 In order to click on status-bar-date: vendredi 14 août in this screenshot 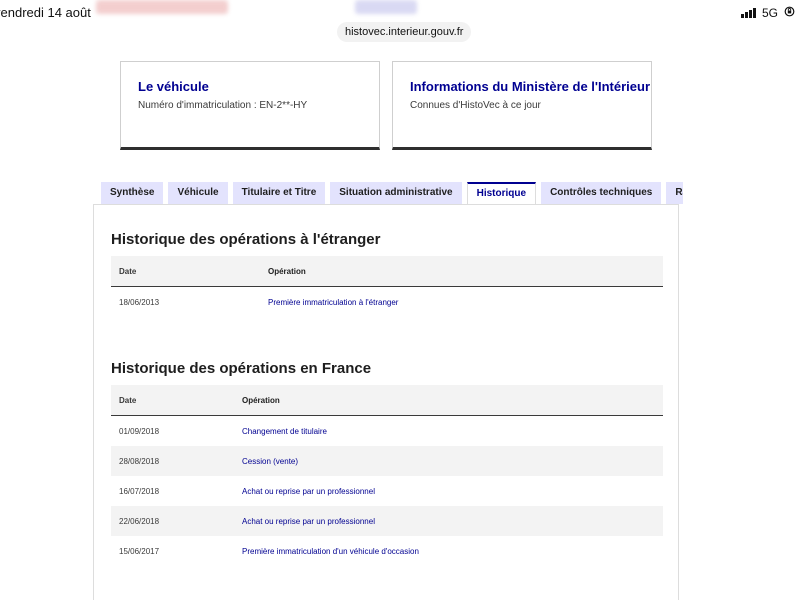, I will do `click(45, 12)`.